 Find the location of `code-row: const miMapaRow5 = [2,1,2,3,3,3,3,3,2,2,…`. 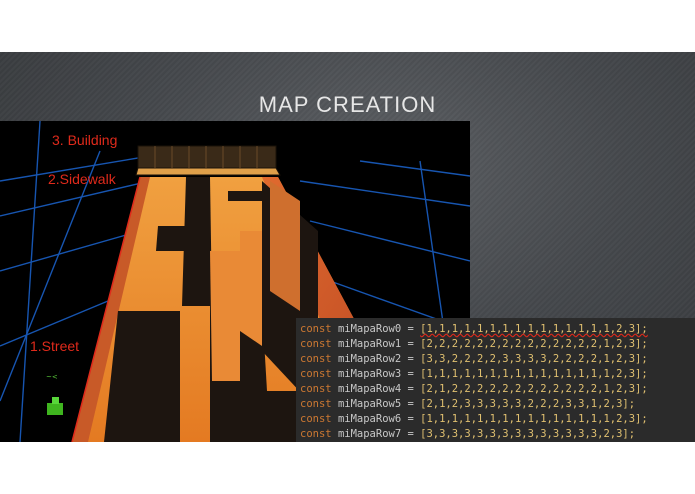

code-row: const miMapaRow5 = [2,1,2,3,3,3,3,3,2,2,… is located at coordinates (468, 404).